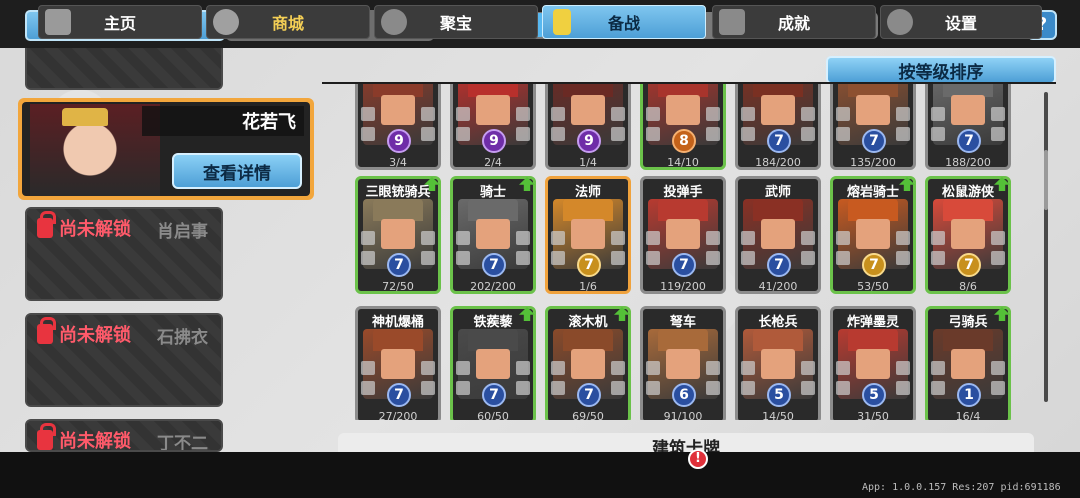 Image resolution: width=1080 pixels, height=498 pixels. What do you see at coordinates (494, 141) in the screenshot?
I see `unit-level-badge: 9` at bounding box center [494, 141].